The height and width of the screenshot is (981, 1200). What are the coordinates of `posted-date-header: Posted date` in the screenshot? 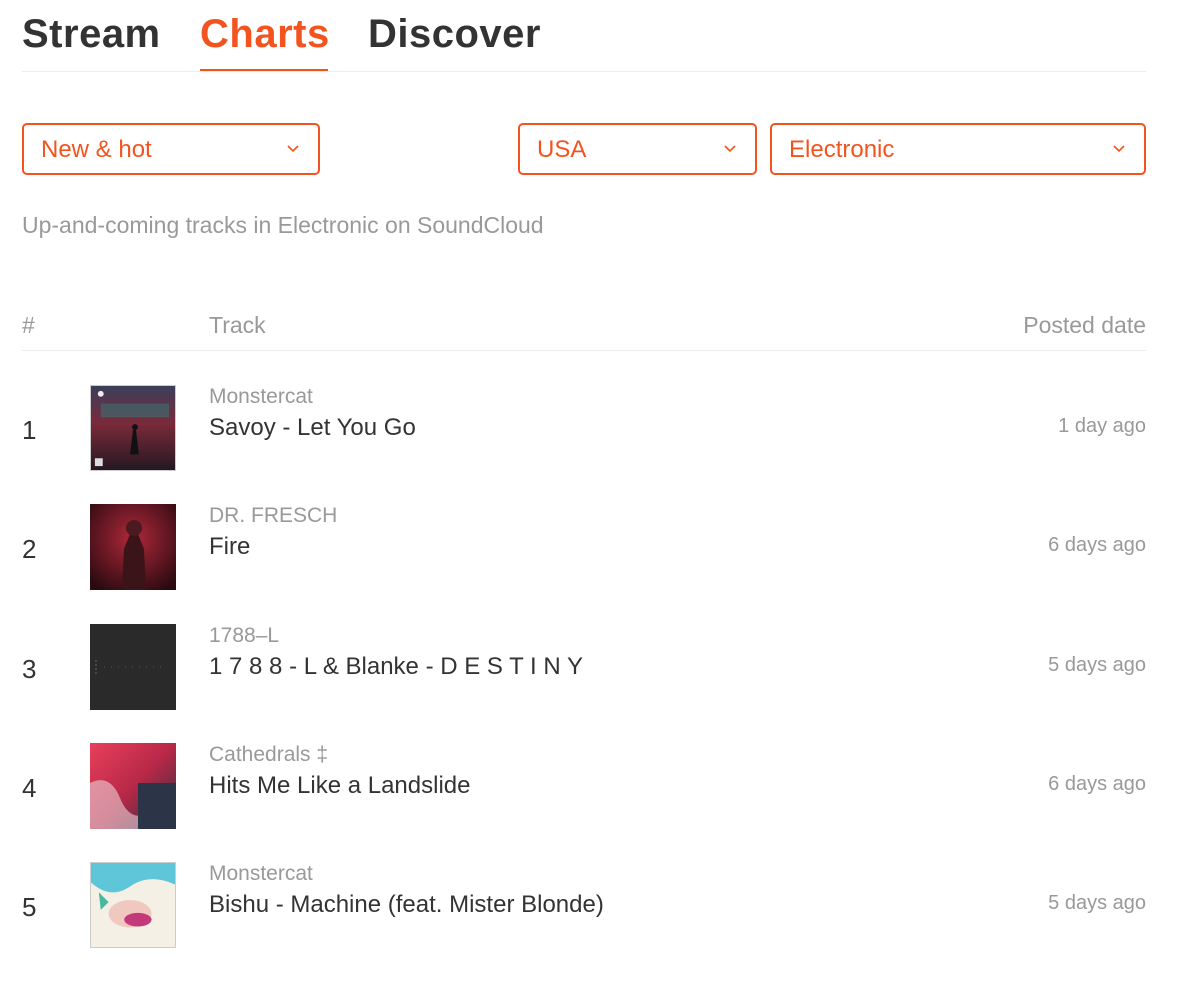 It's located at (1084, 325).